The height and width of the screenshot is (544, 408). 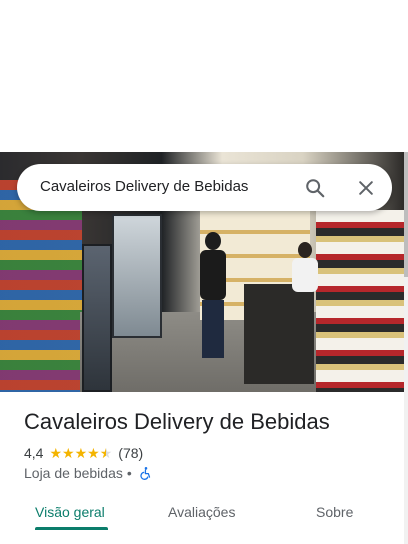 I want to click on search-bar: Cavaleiros Delivery de Bebidas, so click(x=204, y=187).